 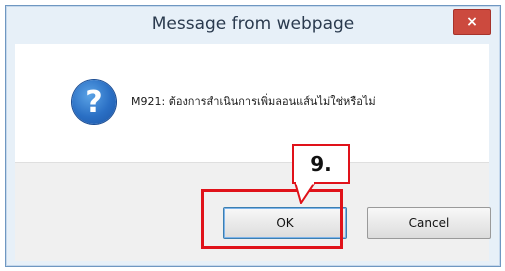 I want to click on close-button: ×, so click(x=472, y=22).